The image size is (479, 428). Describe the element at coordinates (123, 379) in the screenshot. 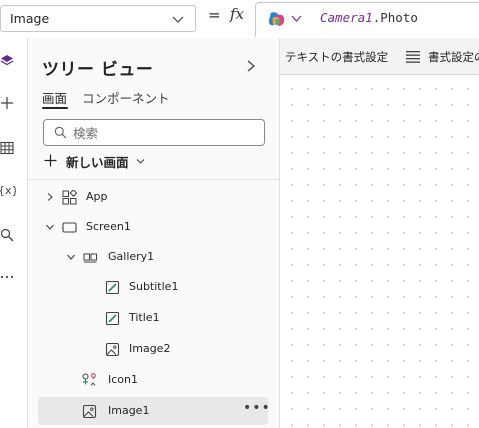

I see `tree-item-label: Icon1` at that location.